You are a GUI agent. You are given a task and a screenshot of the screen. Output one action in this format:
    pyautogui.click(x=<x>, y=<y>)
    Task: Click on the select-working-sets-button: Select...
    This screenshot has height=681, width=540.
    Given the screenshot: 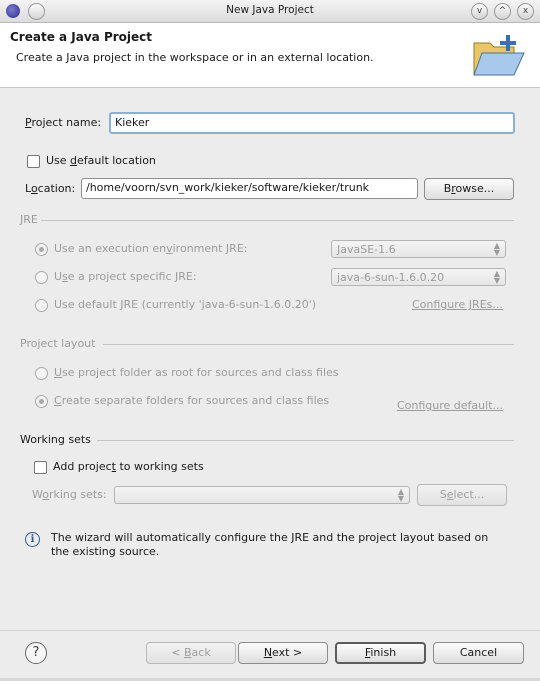 What is the action you would take?
    pyautogui.click(x=462, y=495)
    